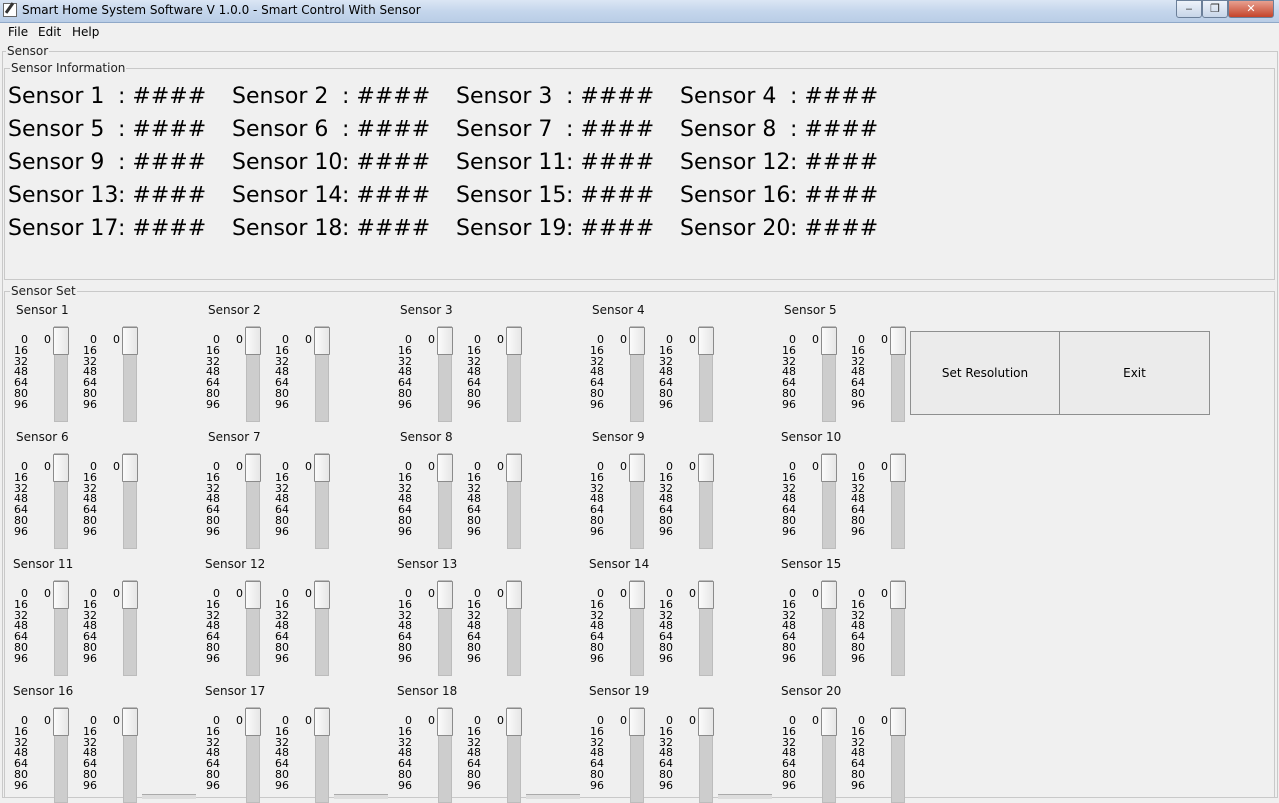 Image resolution: width=1279 pixels, height=803 pixels. What do you see at coordinates (1134, 373) in the screenshot?
I see `exit-button: Exit` at bounding box center [1134, 373].